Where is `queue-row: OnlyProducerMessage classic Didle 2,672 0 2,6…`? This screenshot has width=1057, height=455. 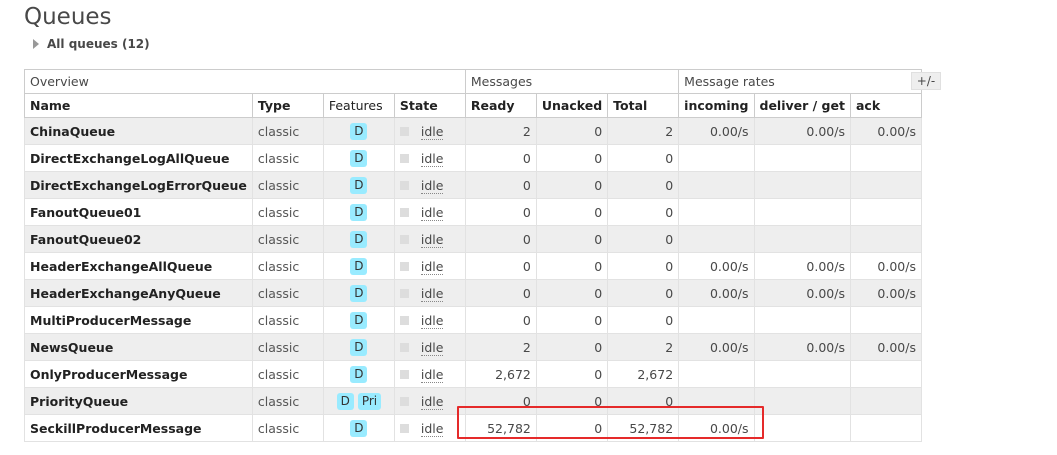
queue-row: OnlyProducerMessage classic Didle 2,672 0 2,6… is located at coordinates (473, 374).